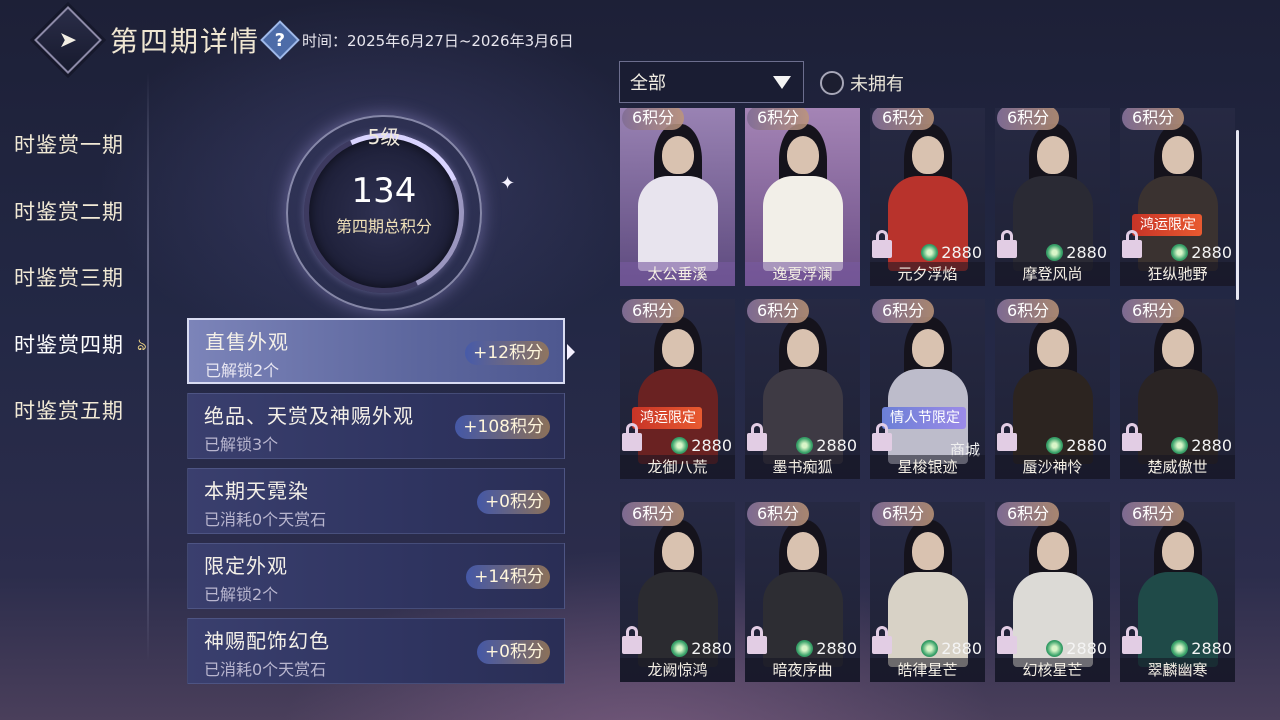 This screenshot has height=720, width=1280. Describe the element at coordinates (802, 389) in the screenshot. I see `outfit-card: 6积分 2880 墨书痴狐` at that location.